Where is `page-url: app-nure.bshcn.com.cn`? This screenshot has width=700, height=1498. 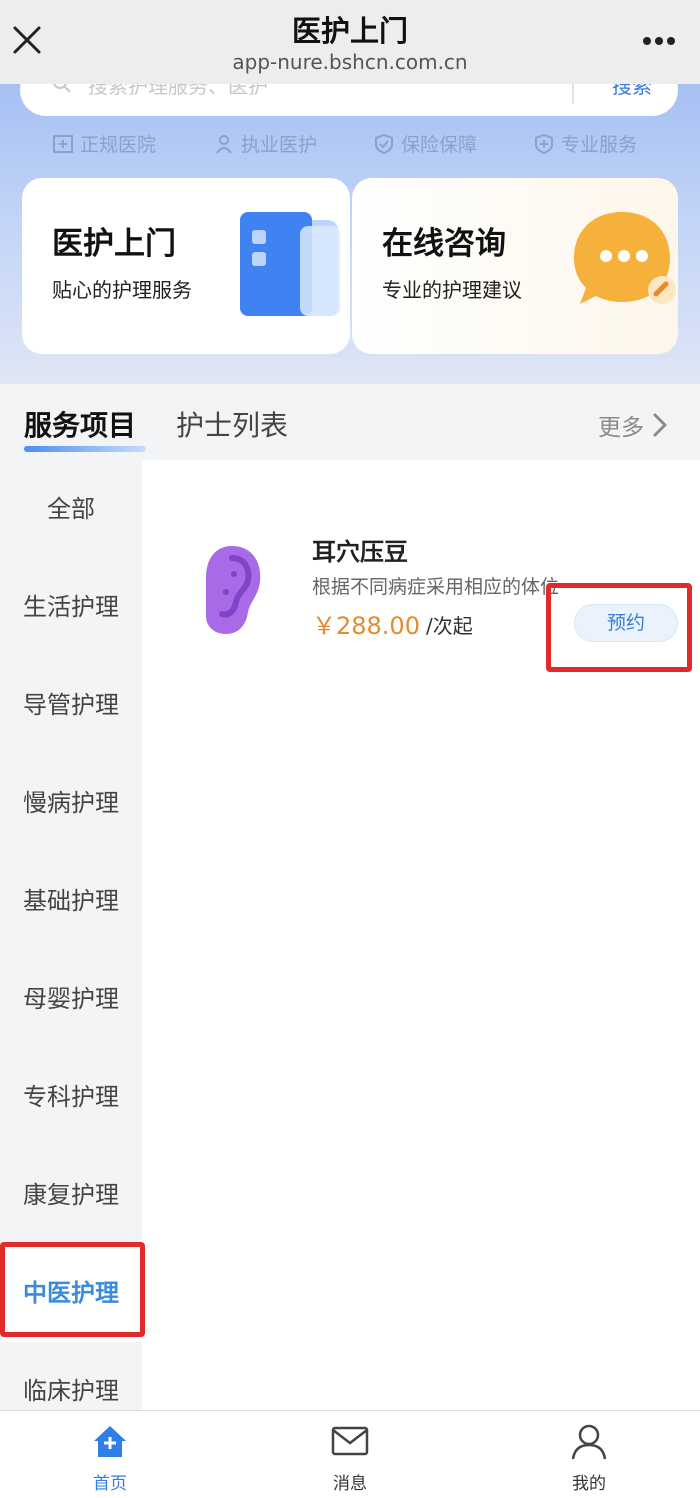
page-url: app-nure.bshcn.com.cn is located at coordinates (350, 62).